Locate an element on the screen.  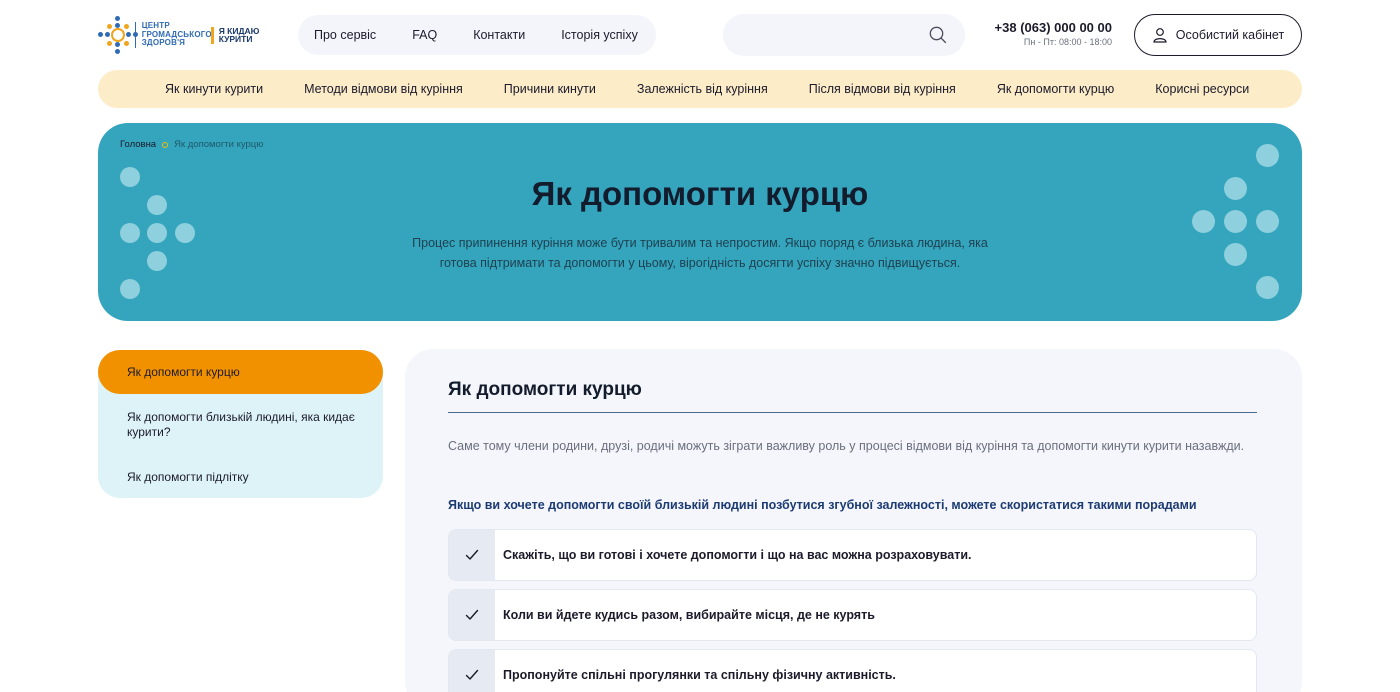
subnav-item-resources: Корисні ресурси is located at coordinates (1202, 89).